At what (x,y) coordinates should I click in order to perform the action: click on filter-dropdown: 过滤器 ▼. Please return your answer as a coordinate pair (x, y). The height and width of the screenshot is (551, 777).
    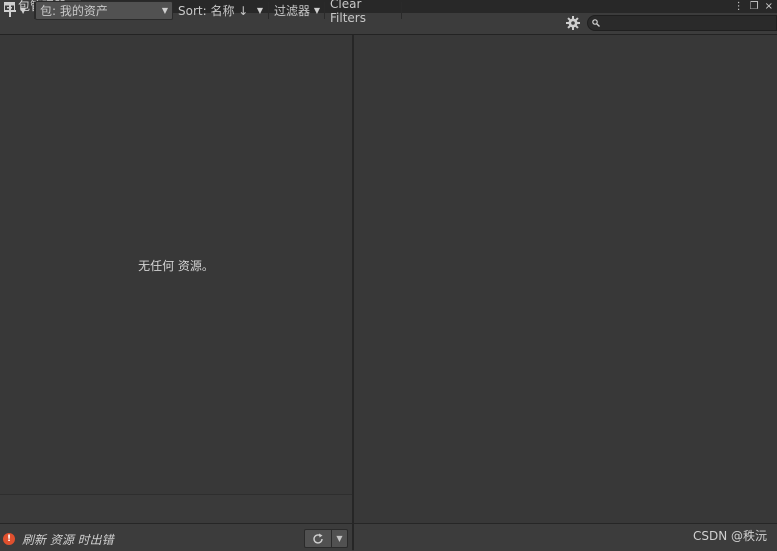
    Looking at the image, I should click on (297, 10).